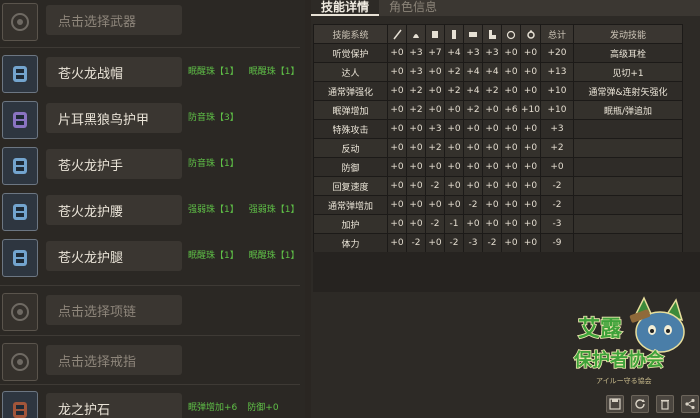 The width and height of the screenshot is (700, 418). I want to click on equip-name: 苍火龙战帽, so click(114, 72).